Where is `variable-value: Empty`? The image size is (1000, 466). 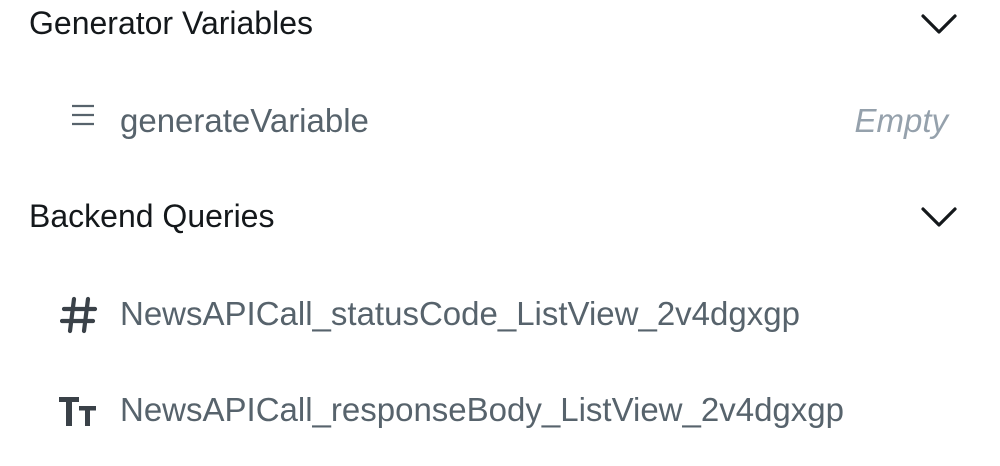 variable-value: Empty is located at coordinates (901, 120).